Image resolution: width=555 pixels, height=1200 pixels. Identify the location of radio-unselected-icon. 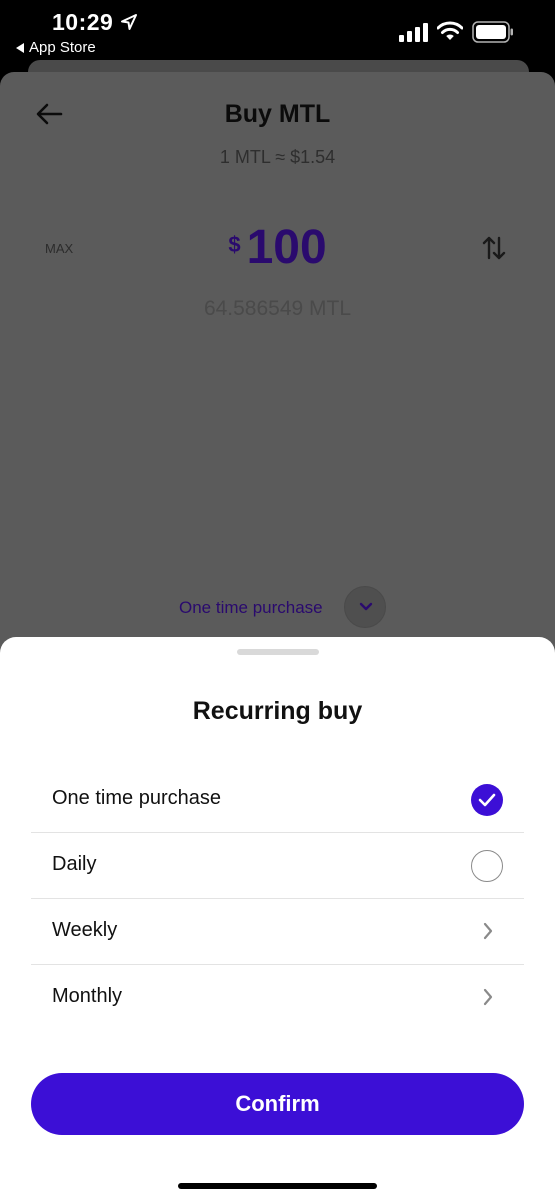
(487, 866).